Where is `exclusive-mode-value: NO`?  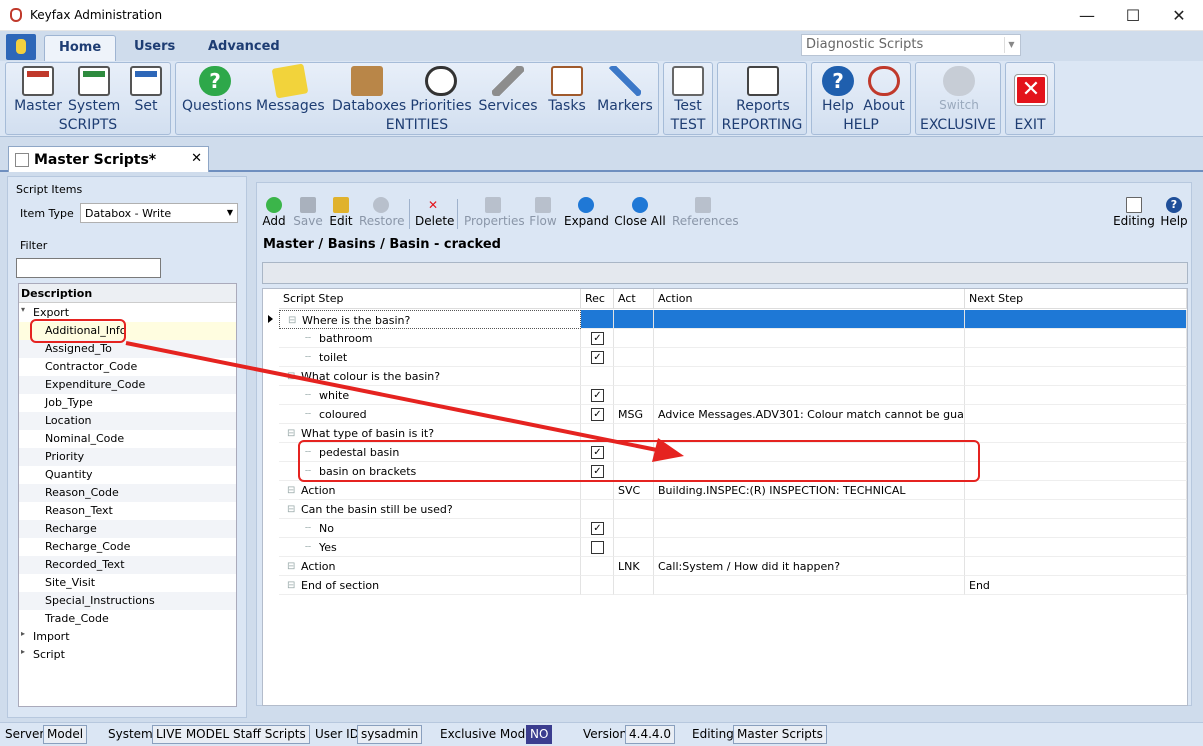
exclusive-mode-value: NO is located at coordinates (539, 734).